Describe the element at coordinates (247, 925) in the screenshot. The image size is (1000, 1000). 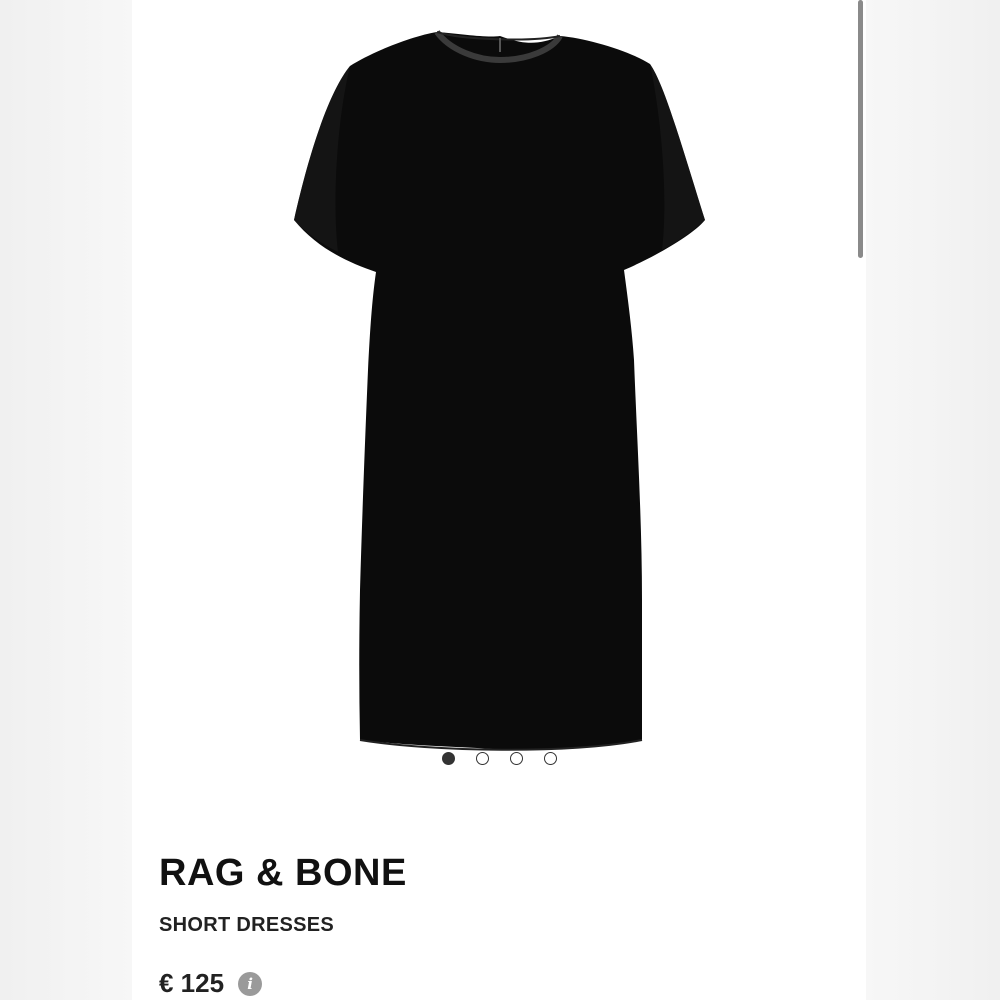
I see `product-category: SHORT DRESSES` at that location.